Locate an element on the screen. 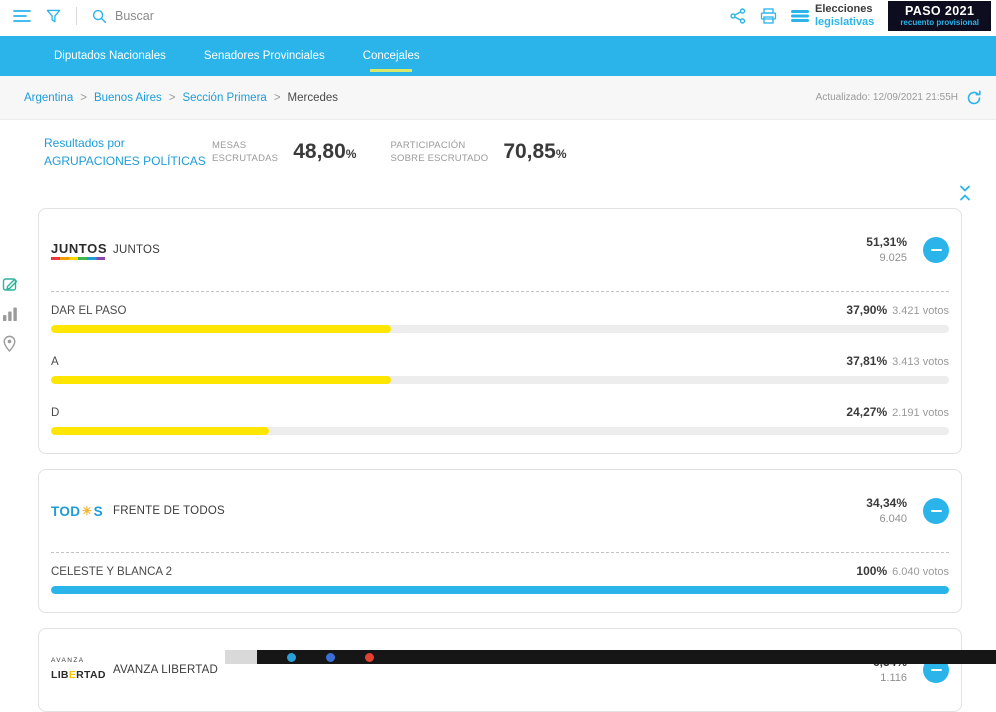 This screenshot has height=712, width=996. share-icon is located at coordinates (738, 16).